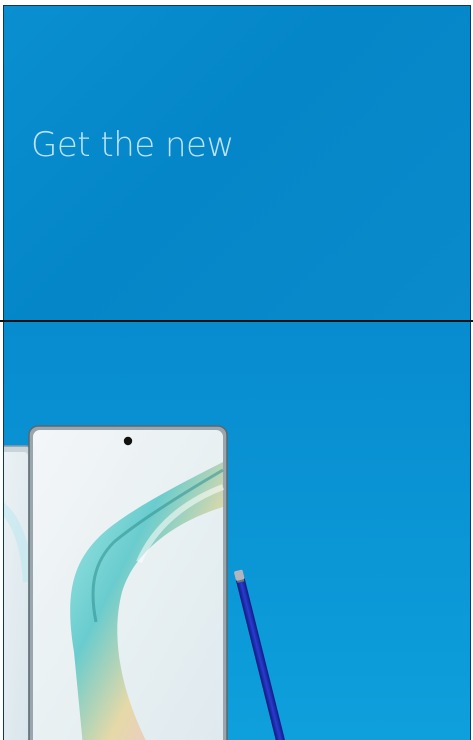  I want to click on s-pen-stylus, so click(262, 654).